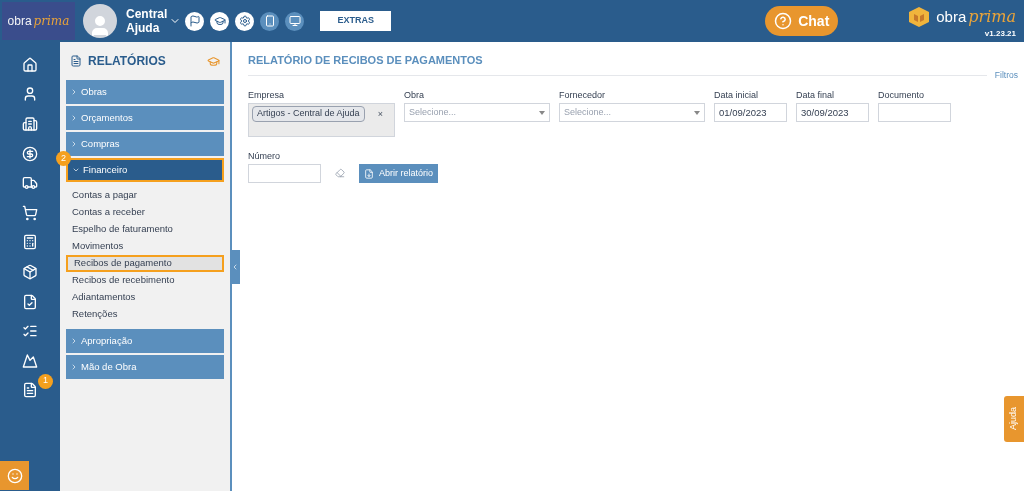 This screenshot has height=491, width=1024. Describe the element at coordinates (783, 21) in the screenshot. I see `help-icon` at that location.